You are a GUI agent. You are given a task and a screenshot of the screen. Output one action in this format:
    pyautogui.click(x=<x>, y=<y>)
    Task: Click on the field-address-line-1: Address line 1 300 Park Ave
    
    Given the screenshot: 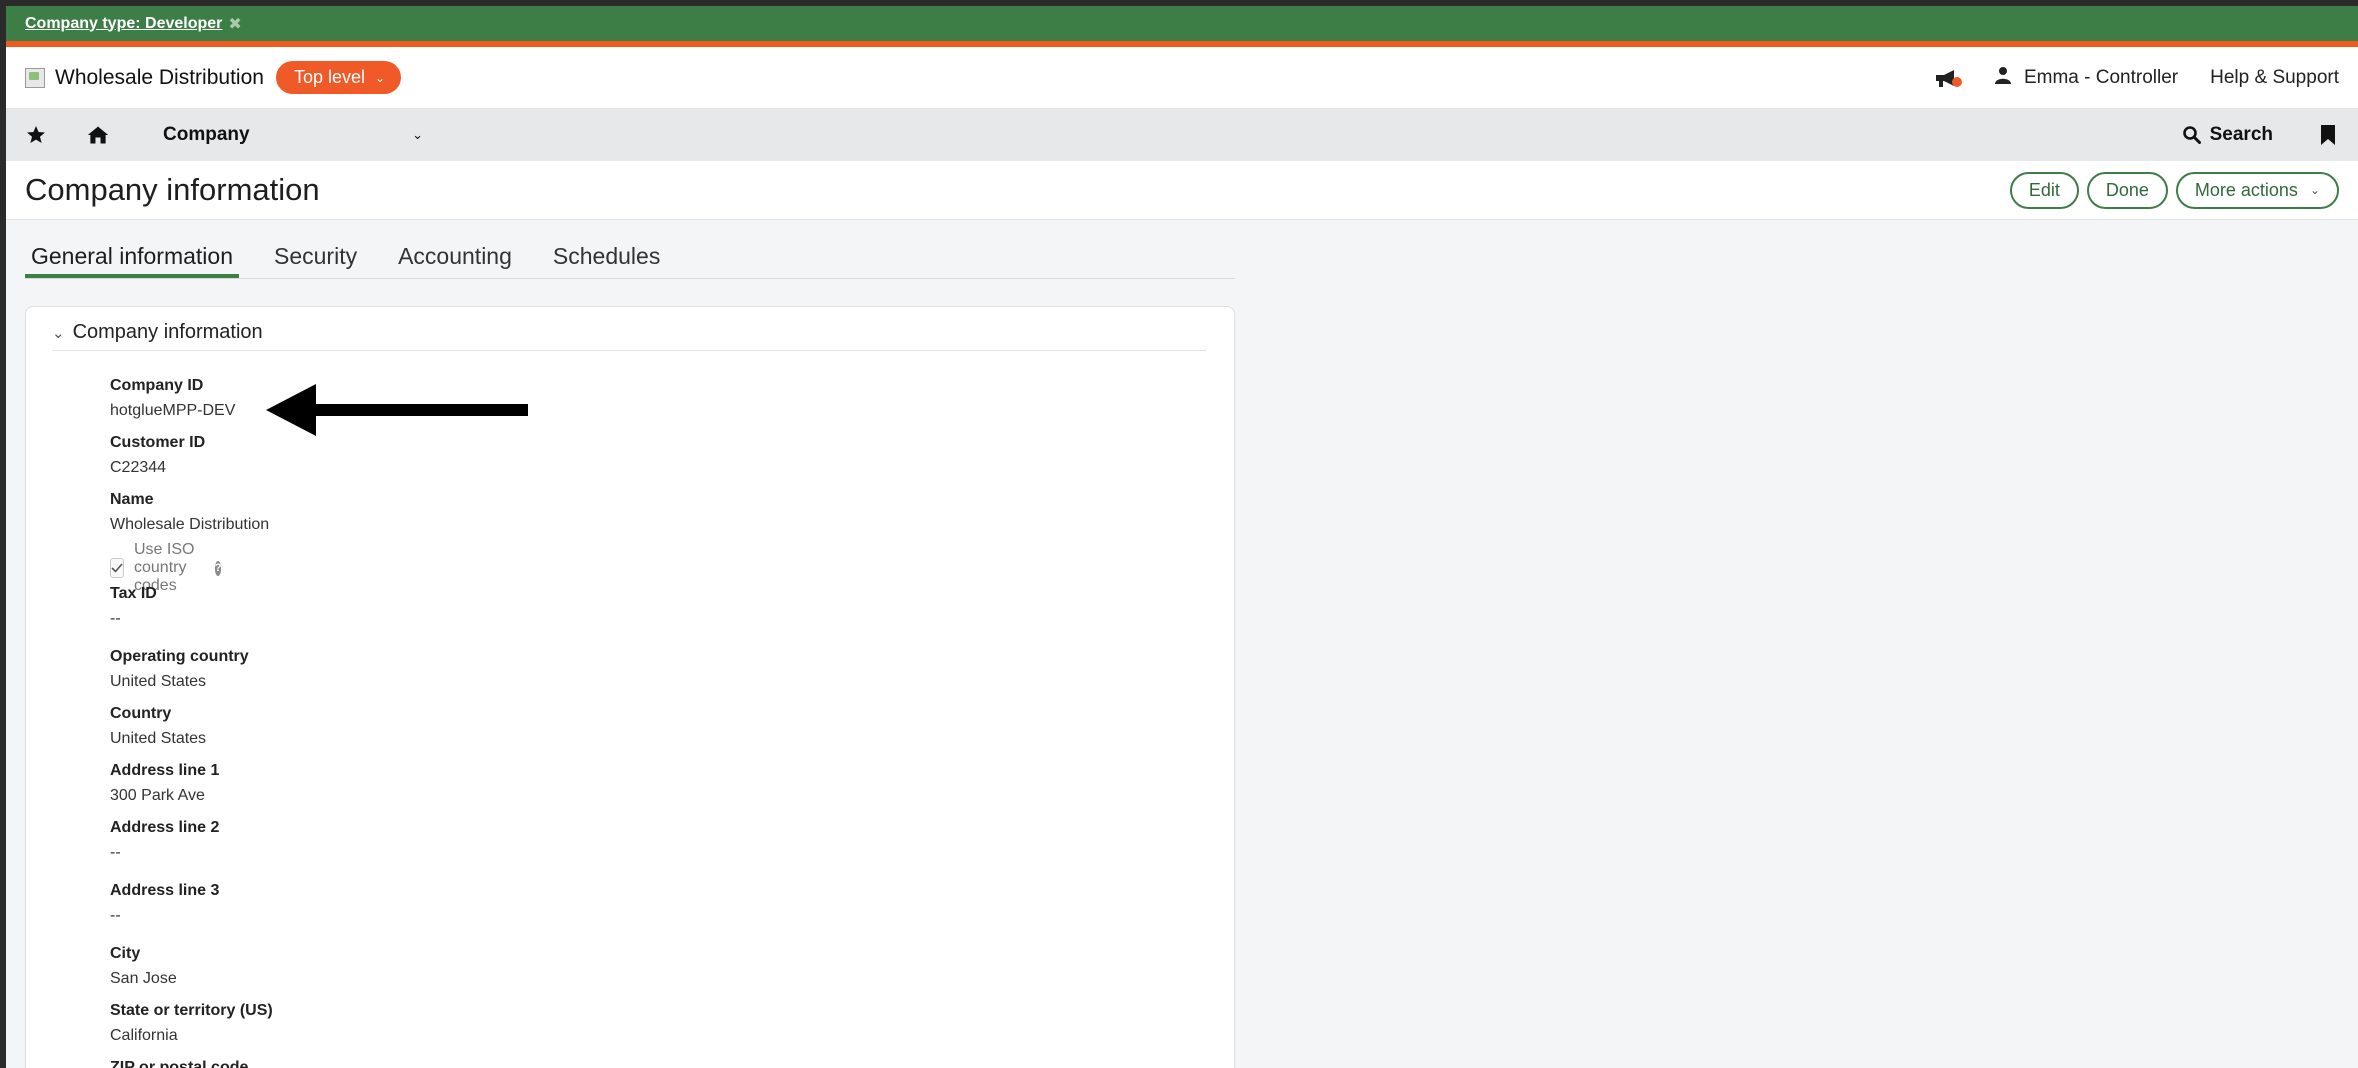 What is the action you would take?
    pyautogui.click(x=164, y=783)
    